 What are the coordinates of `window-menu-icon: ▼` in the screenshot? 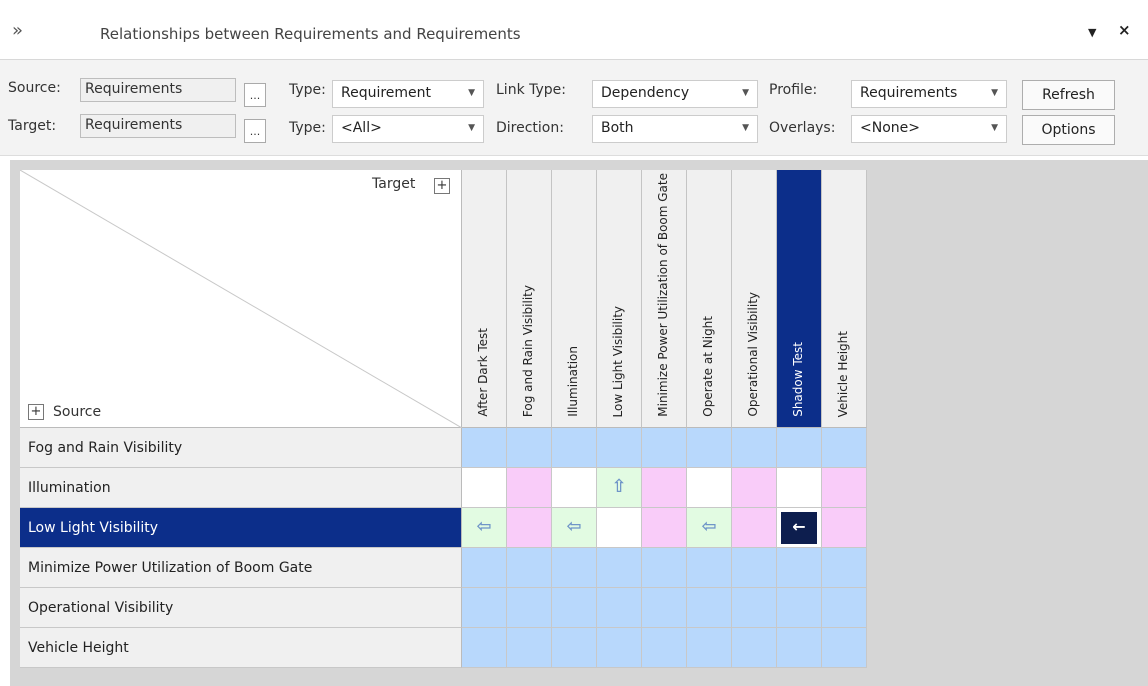 It's located at (1092, 32).